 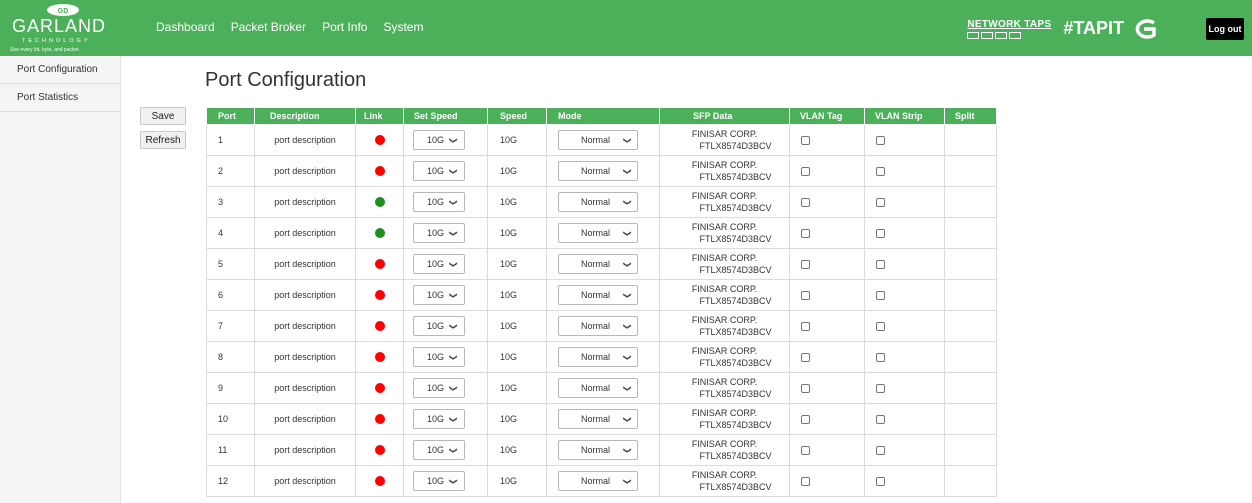 I want to click on sidebar-item-port-statistics: Port Statistics, so click(x=60, y=98).